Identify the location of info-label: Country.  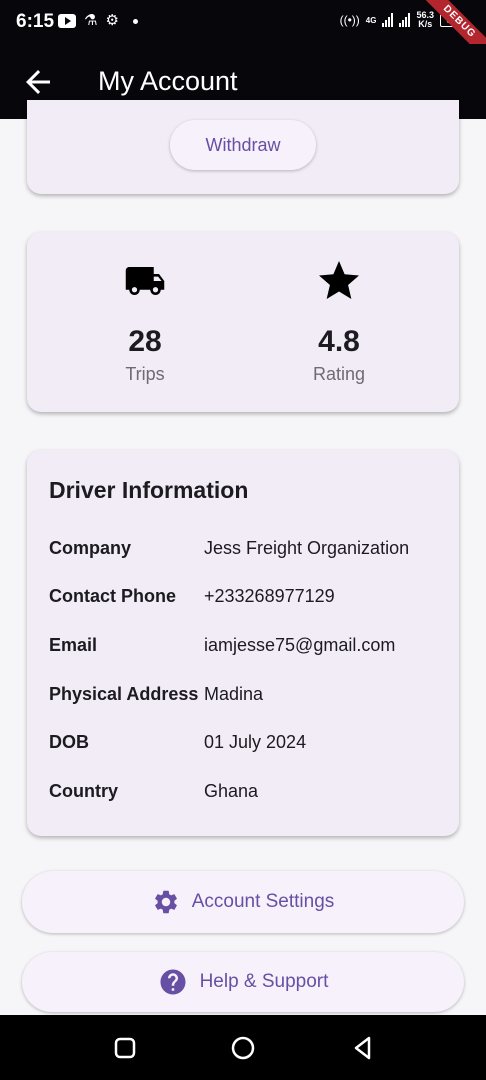
(83, 791).